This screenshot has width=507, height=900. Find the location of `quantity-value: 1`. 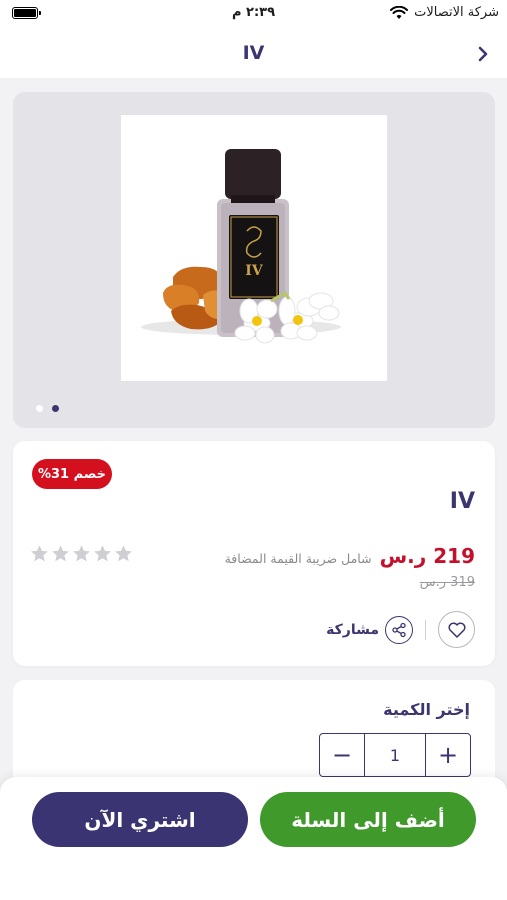

quantity-value: 1 is located at coordinates (395, 755).